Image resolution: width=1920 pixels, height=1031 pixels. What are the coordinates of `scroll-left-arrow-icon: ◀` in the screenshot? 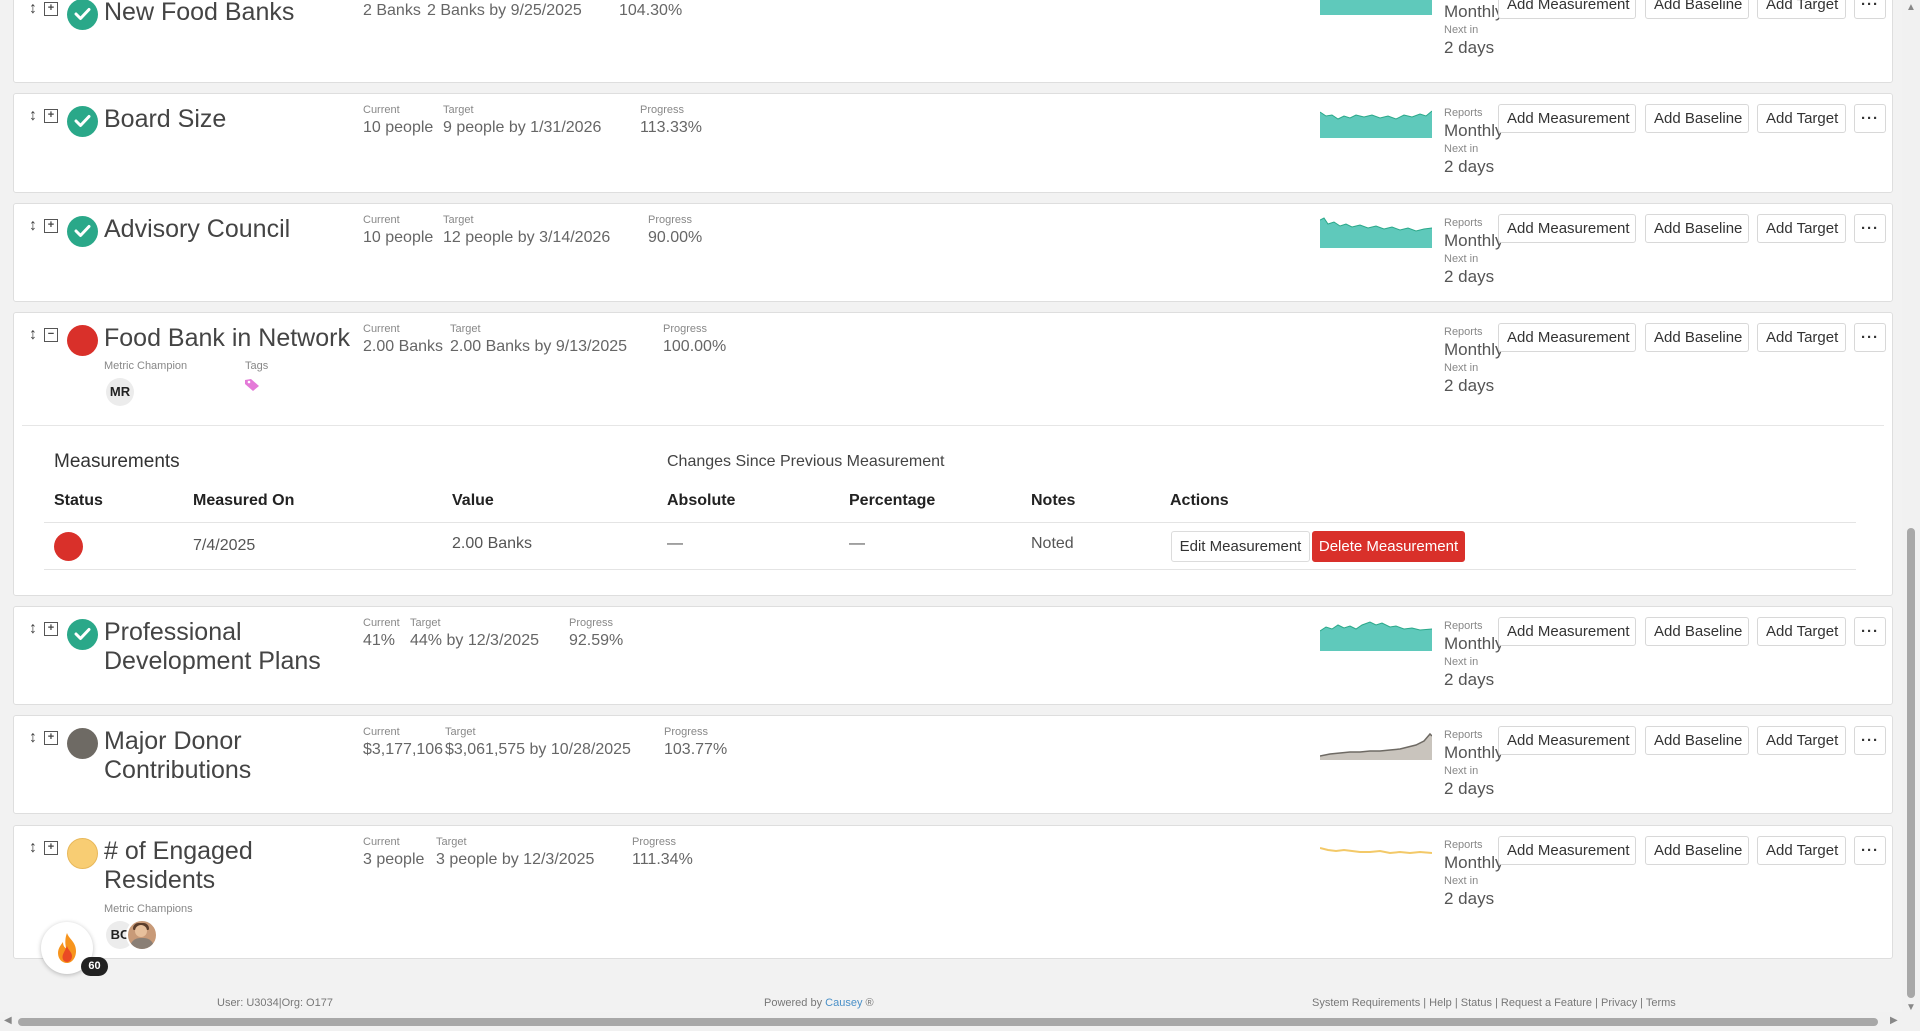 It's located at (8, 1020).